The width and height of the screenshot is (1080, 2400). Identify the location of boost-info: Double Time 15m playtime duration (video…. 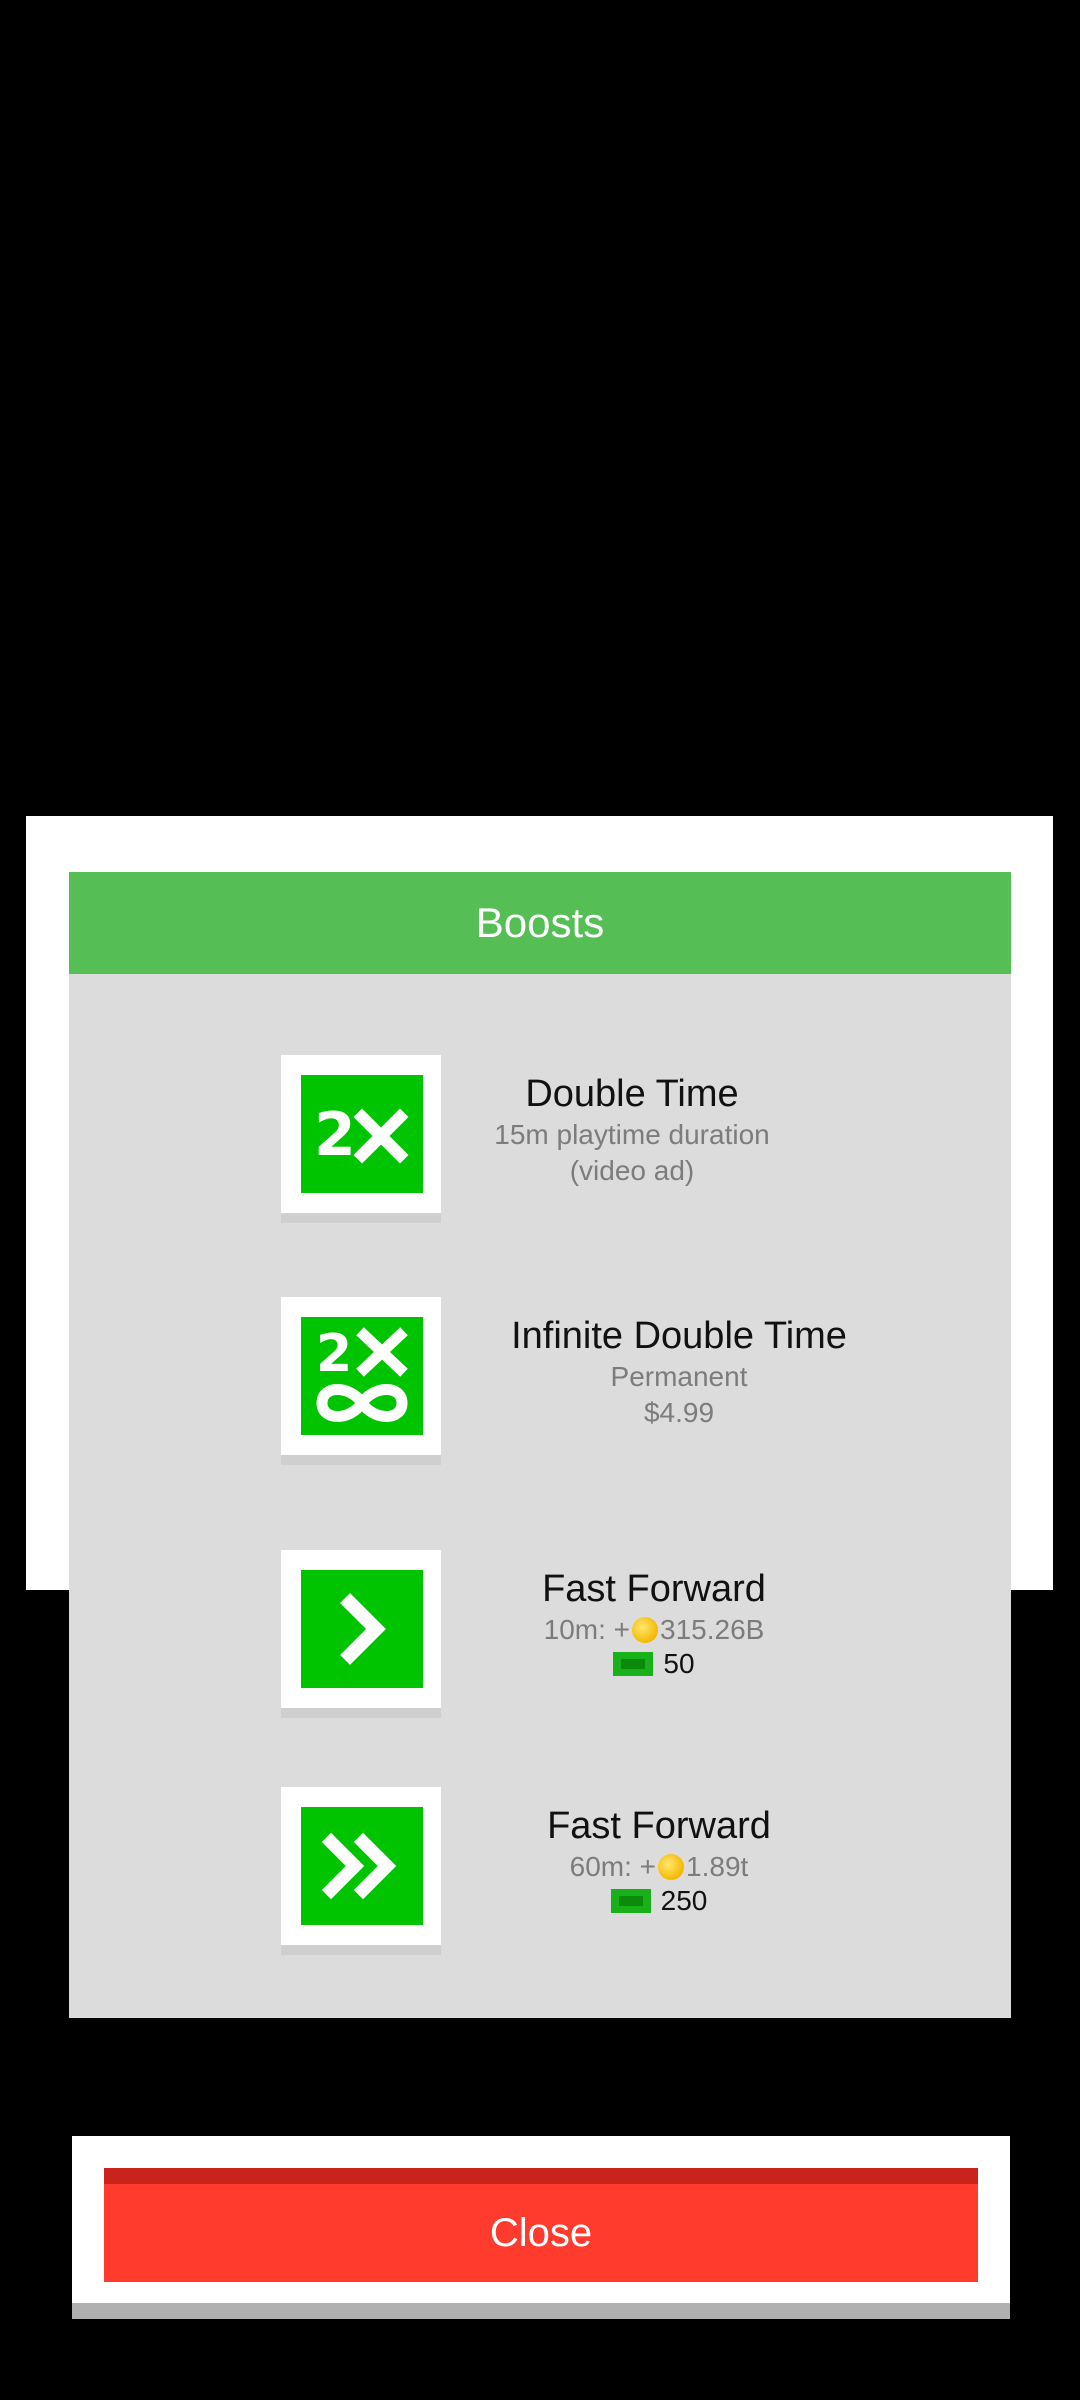
(632, 1130).